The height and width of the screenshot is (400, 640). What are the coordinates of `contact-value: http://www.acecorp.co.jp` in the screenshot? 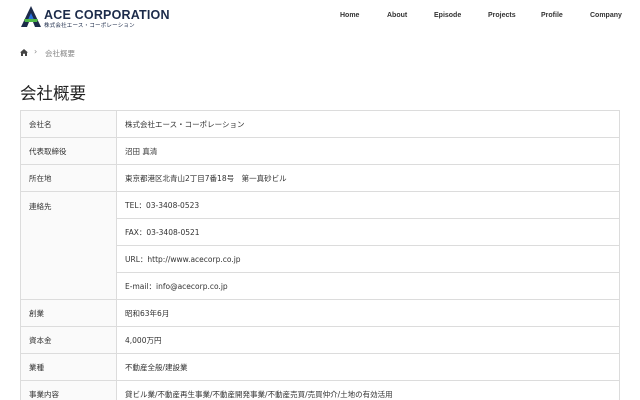 It's located at (194, 259).